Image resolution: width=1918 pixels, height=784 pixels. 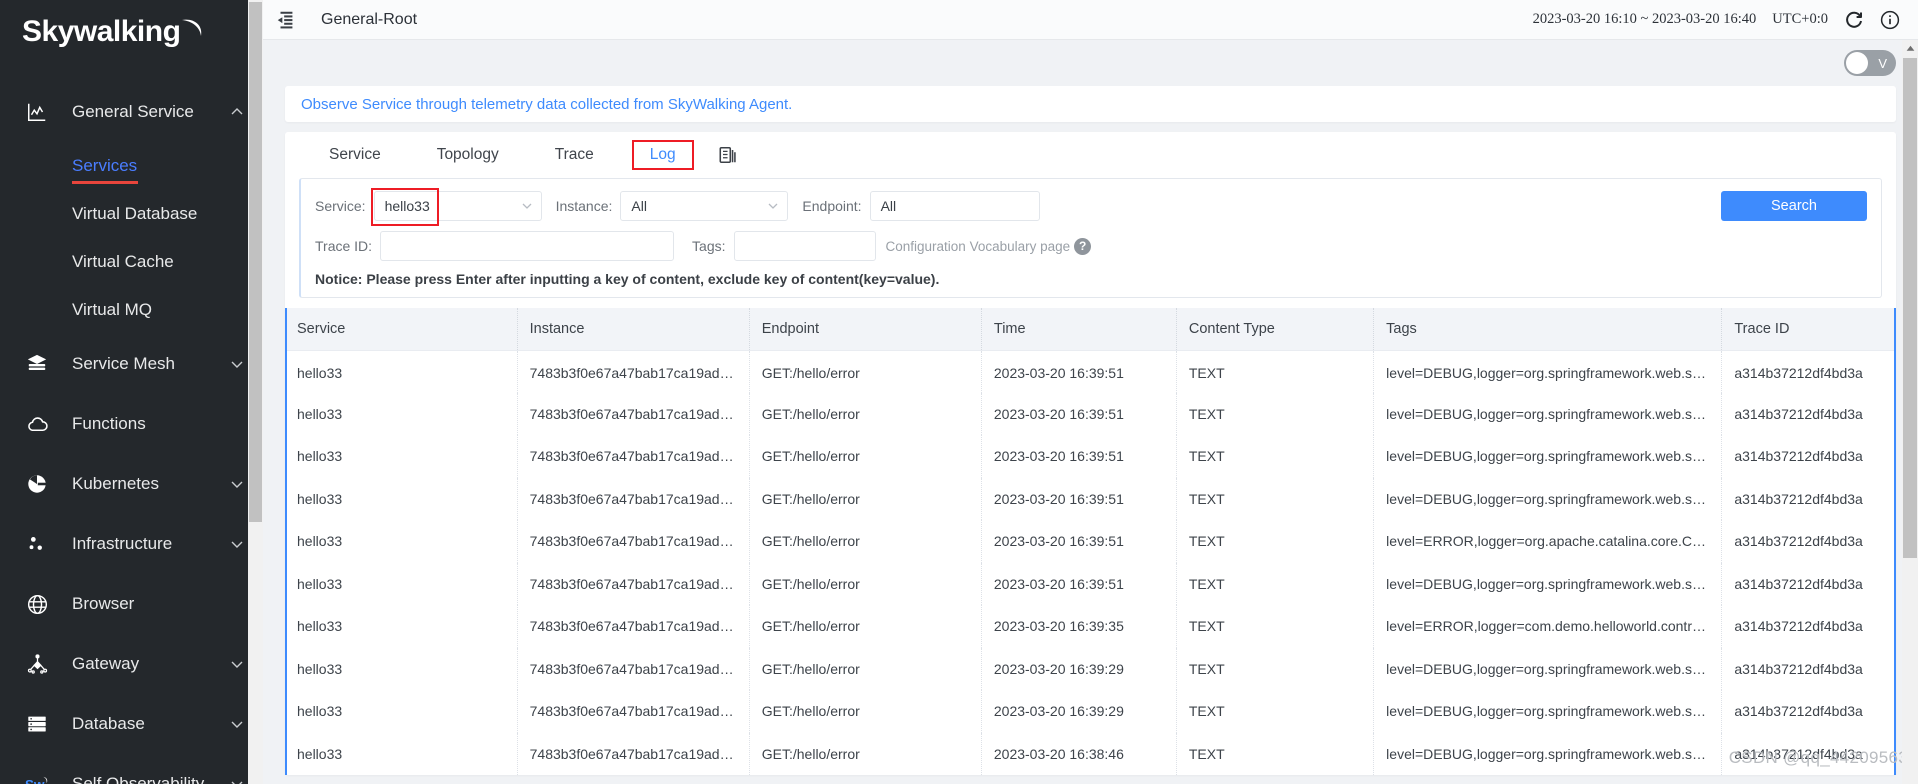 I want to click on sidebar-item-label: Infrastructure, so click(x=122, y=543).